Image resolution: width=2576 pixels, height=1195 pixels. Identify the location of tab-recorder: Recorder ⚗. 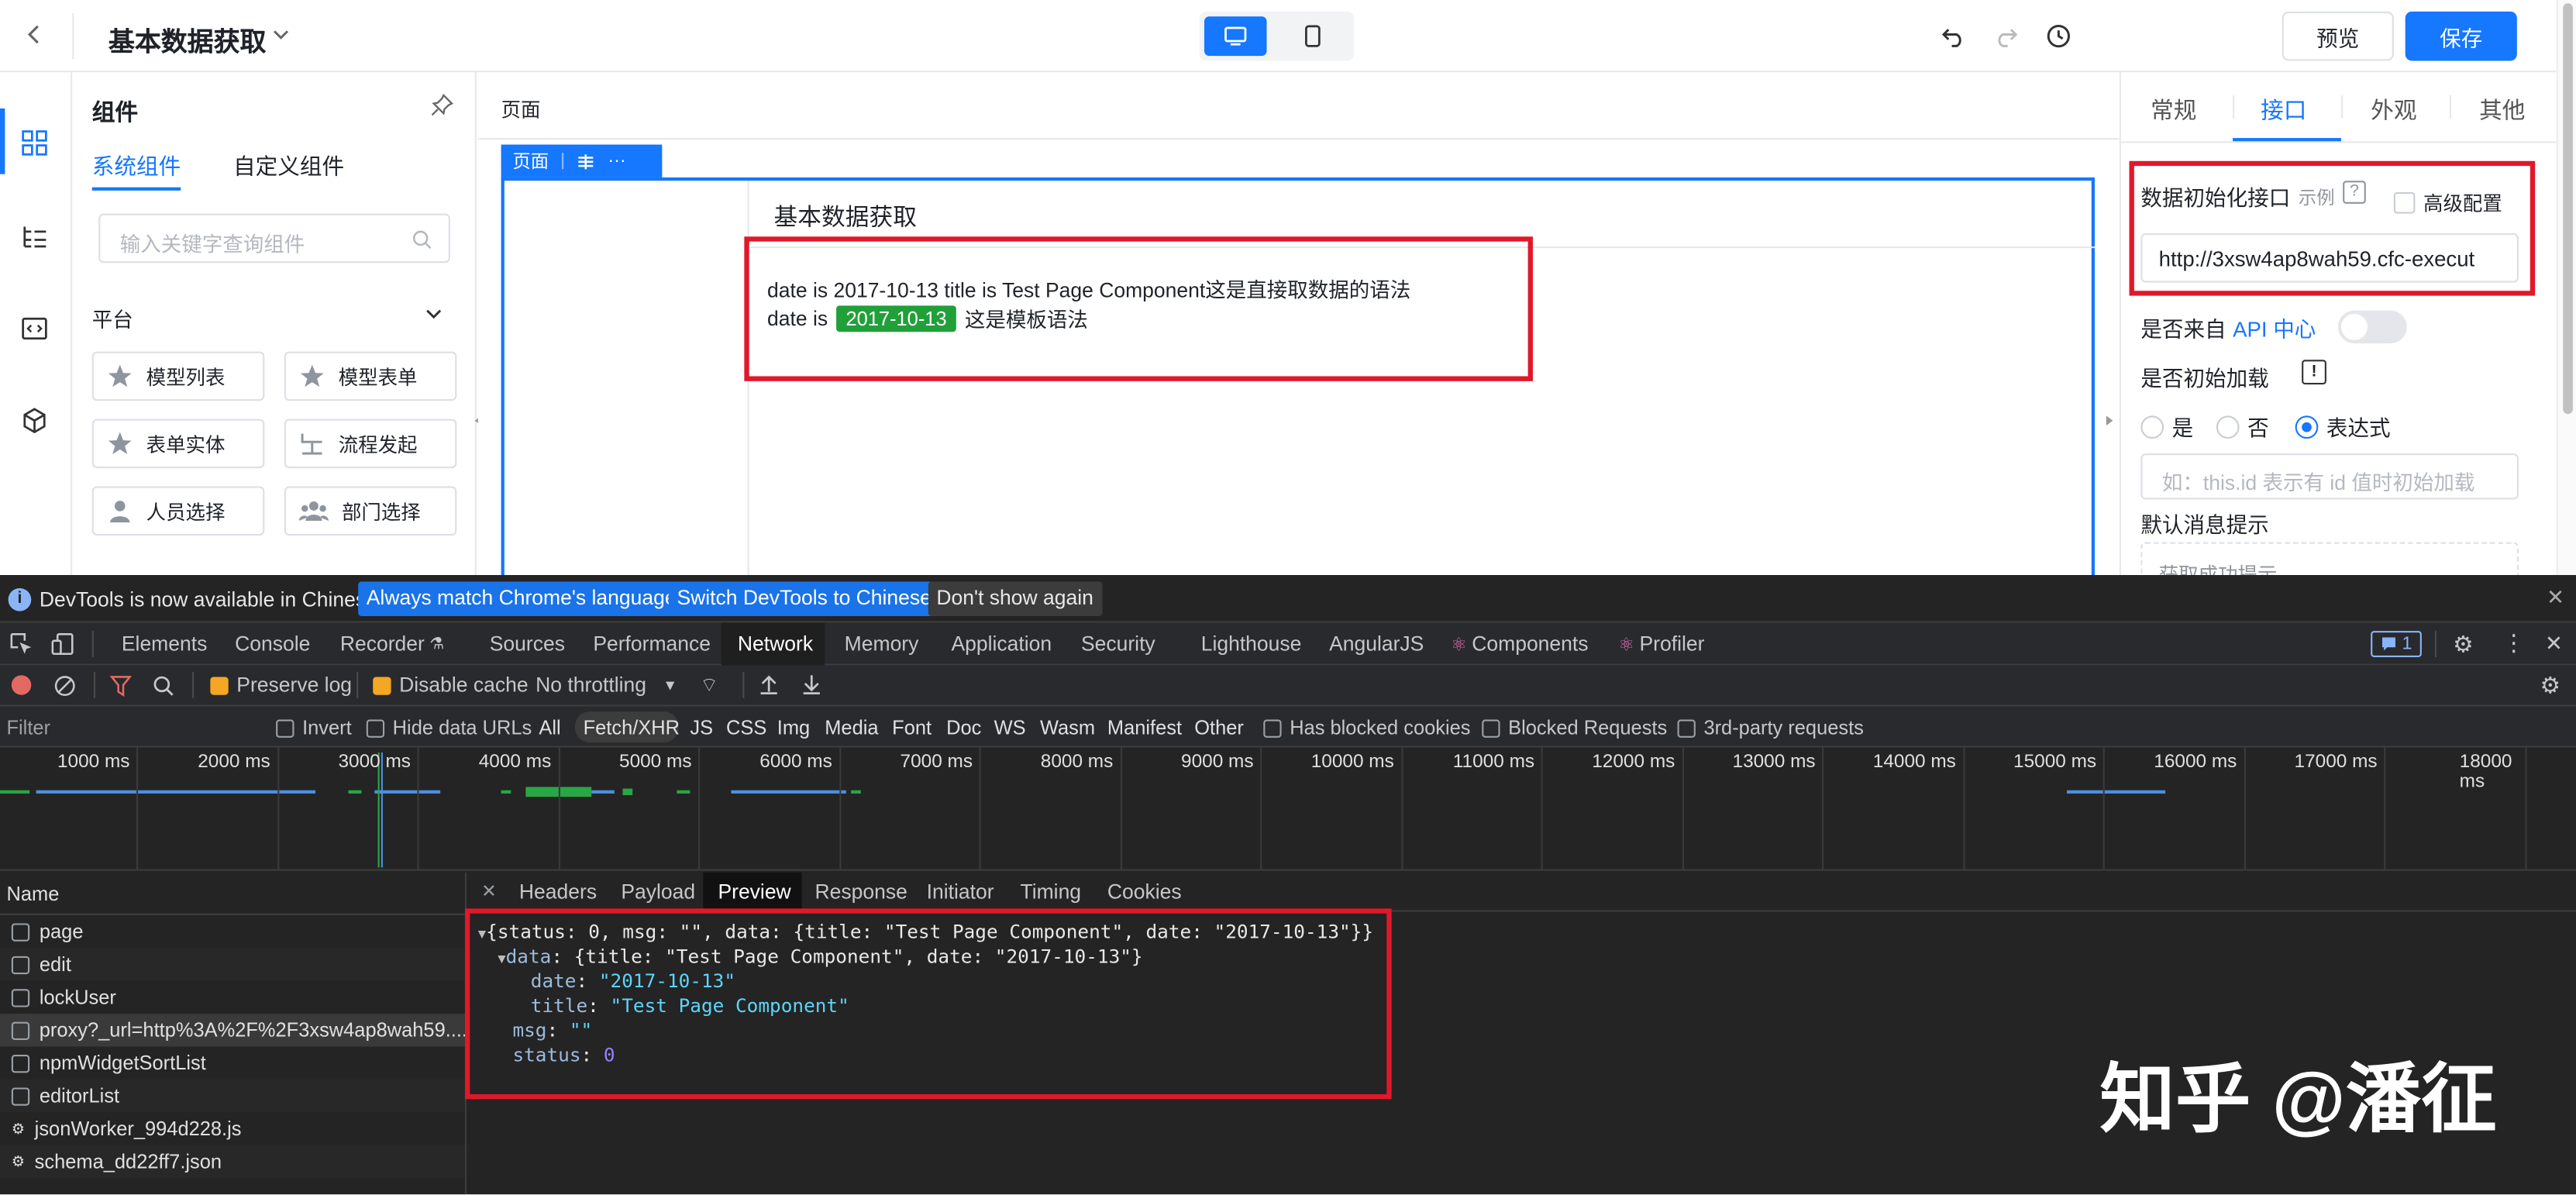
(392, 644).